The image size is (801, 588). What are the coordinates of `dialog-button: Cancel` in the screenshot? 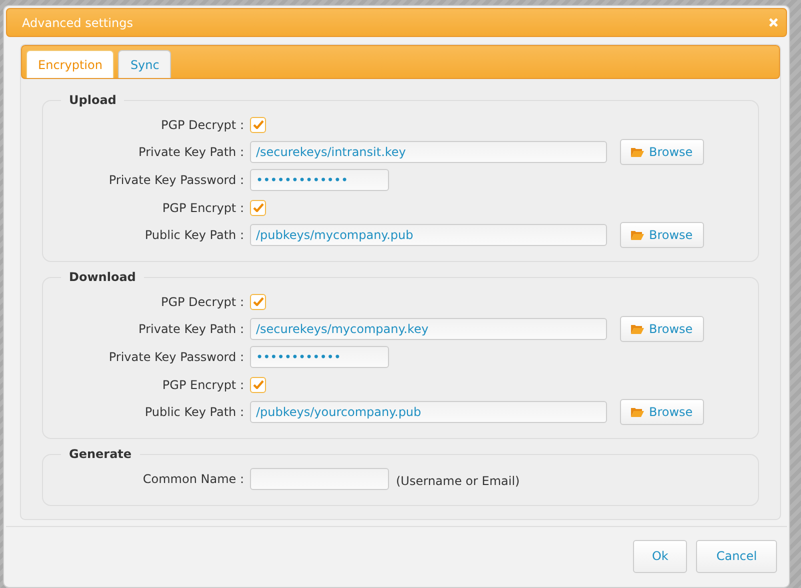 It's located at (736, 556).